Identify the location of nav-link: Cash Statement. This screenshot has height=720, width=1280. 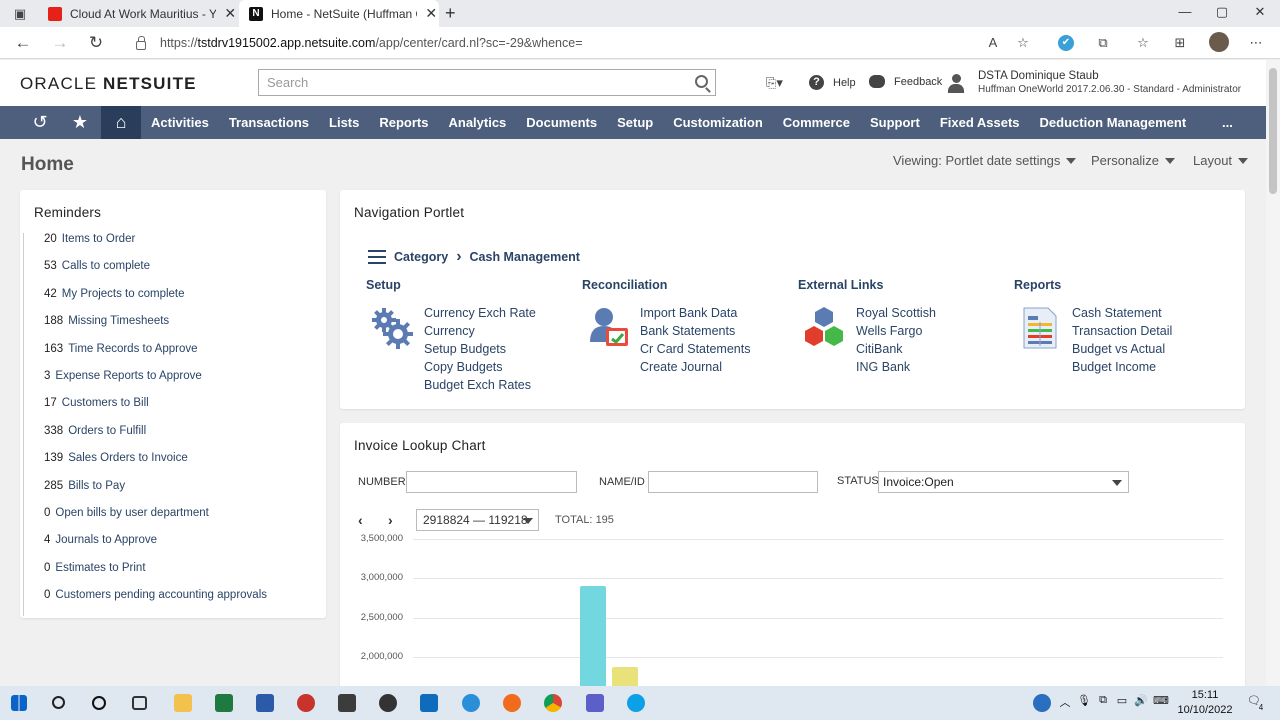
(1122, 313).